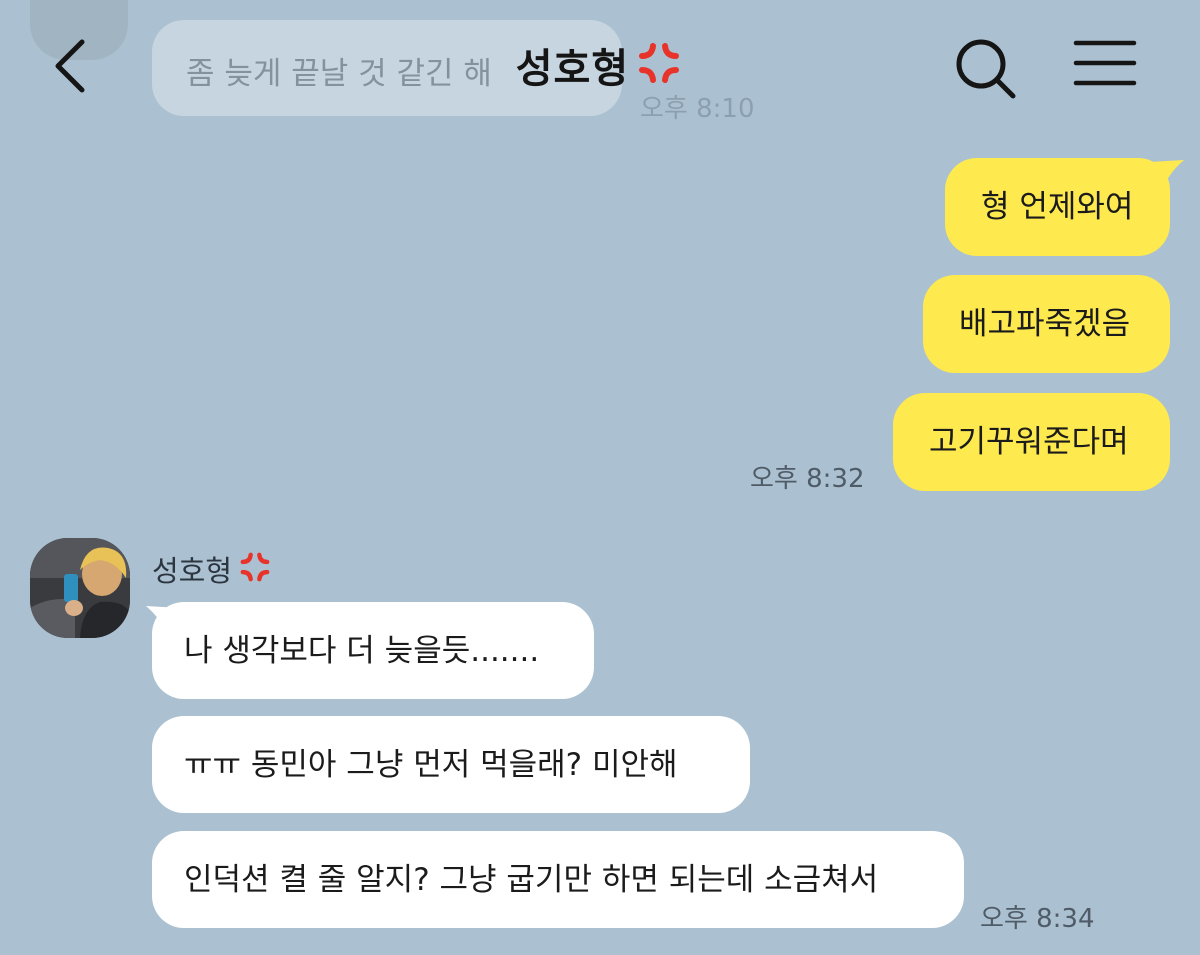  Describe the element at coordinates (192, 571) in the screenshot. I see `sender-name: 성호형` at that location.